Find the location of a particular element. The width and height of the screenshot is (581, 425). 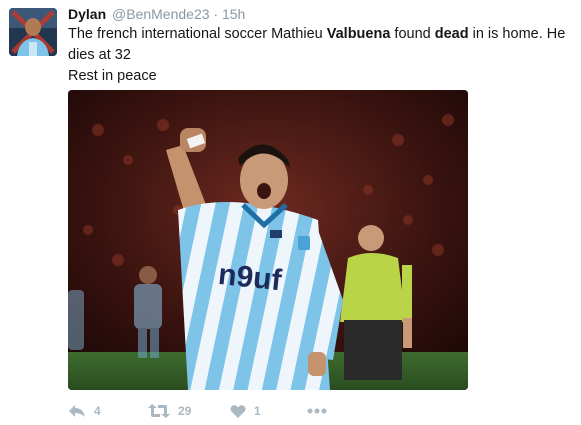

timestamp: 15h is located at coordinates (233, 14).